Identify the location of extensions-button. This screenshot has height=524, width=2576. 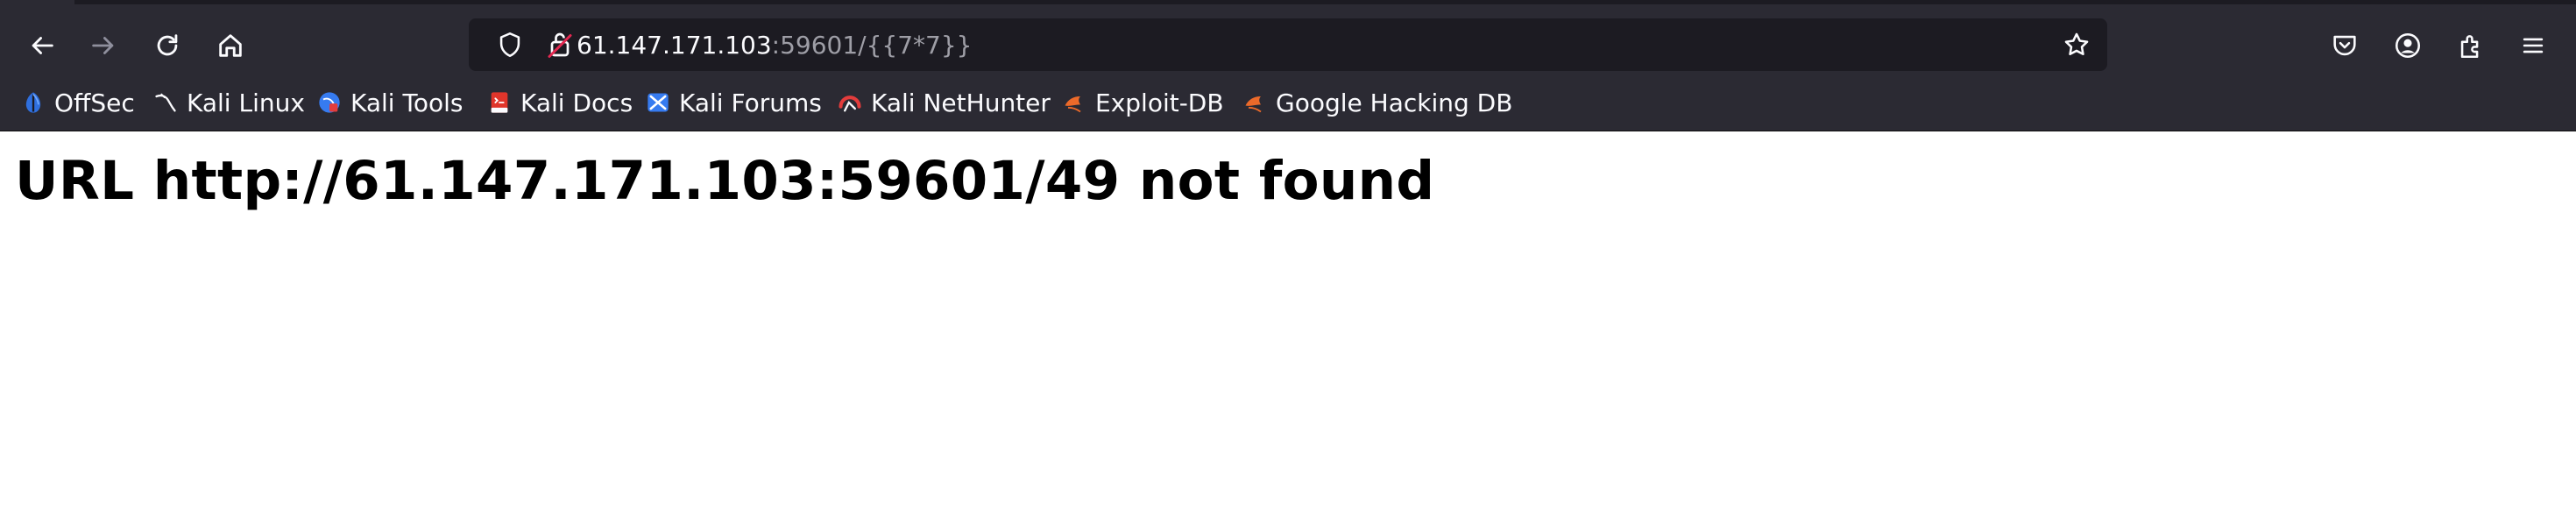
(2471, 45).